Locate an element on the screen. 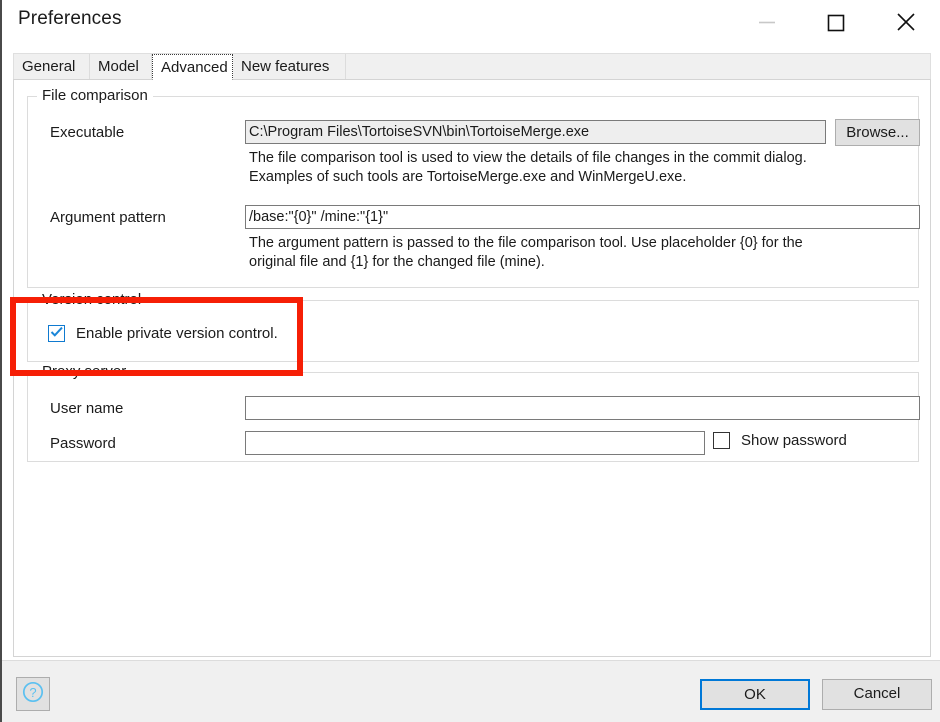 The width and height of the screenshot is (940, 722). show-password-label: Show password is located at coordinates (794, 440).